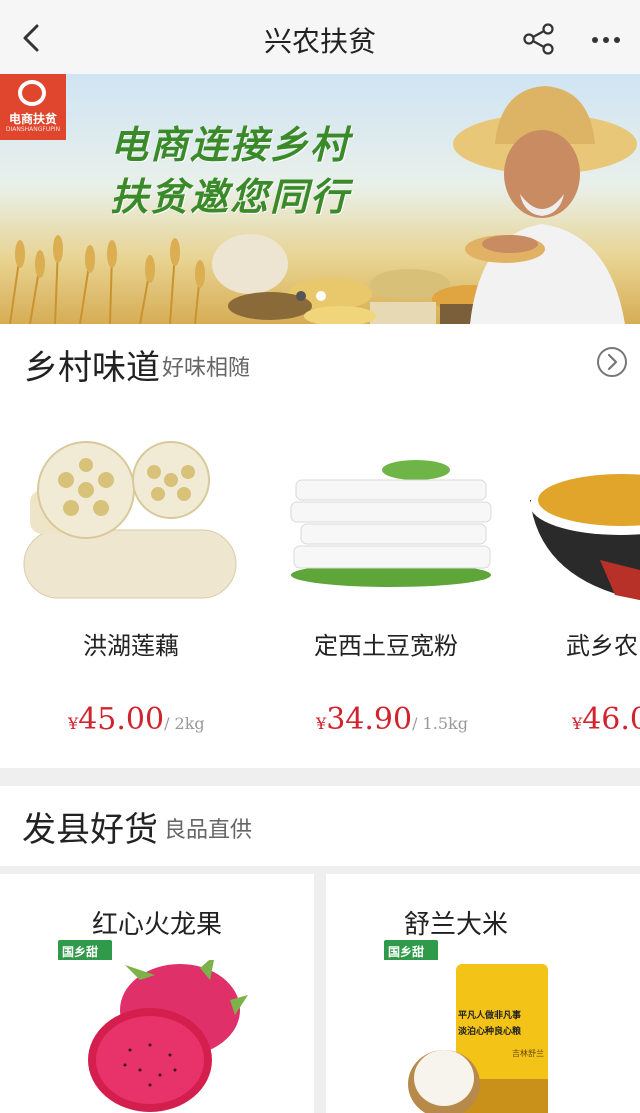  I want to click on bag-text: 淡泊心种良心粮, so click(490, 1032).